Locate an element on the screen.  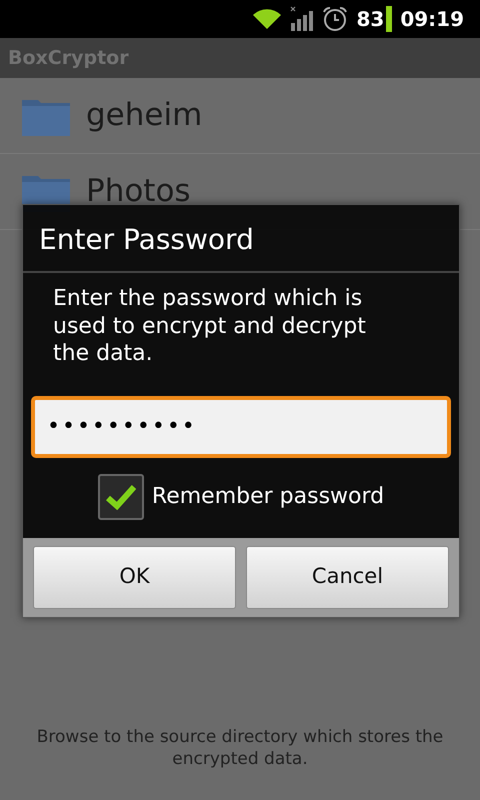
wifi-icon is located at coordinates (267, 19).